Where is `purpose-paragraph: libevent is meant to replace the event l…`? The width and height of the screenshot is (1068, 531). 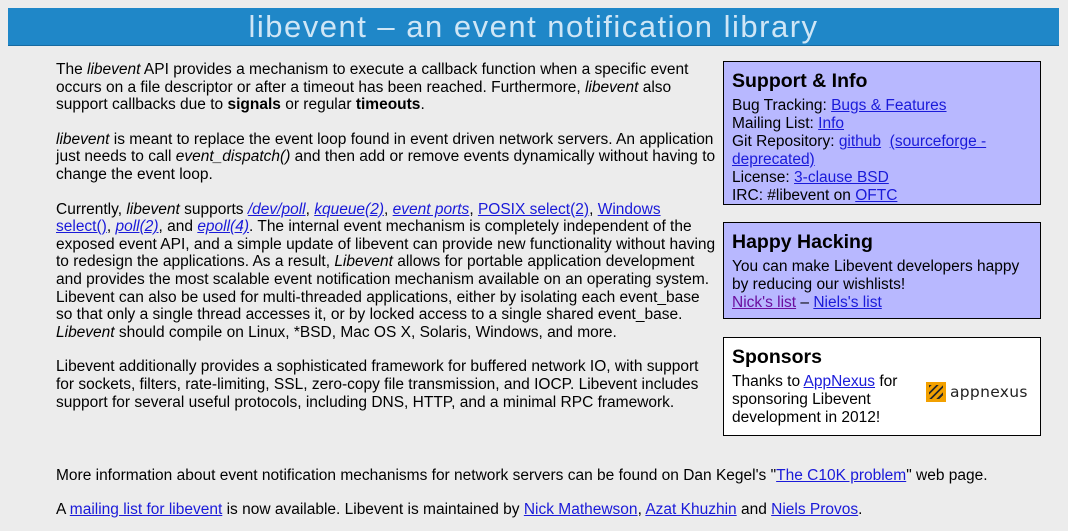 purpose-paragraph: libevent is meant to replace the event l… is located at coordinates (386, 156).